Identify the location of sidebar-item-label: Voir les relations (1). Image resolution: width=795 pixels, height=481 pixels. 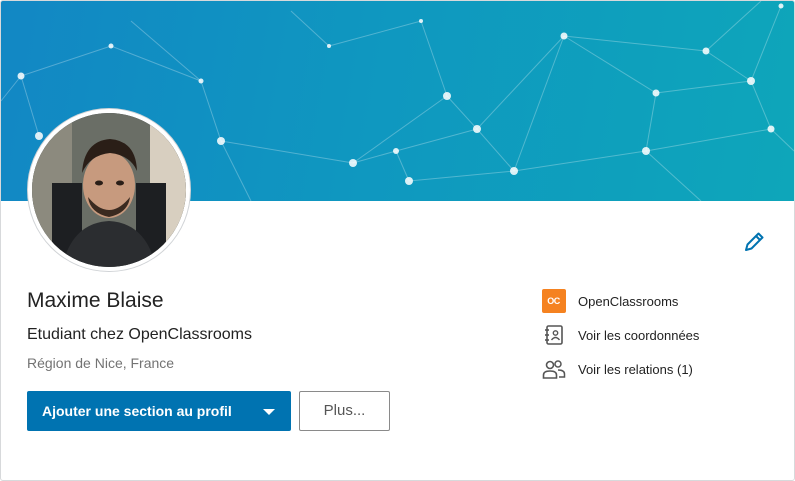
(635, 369).